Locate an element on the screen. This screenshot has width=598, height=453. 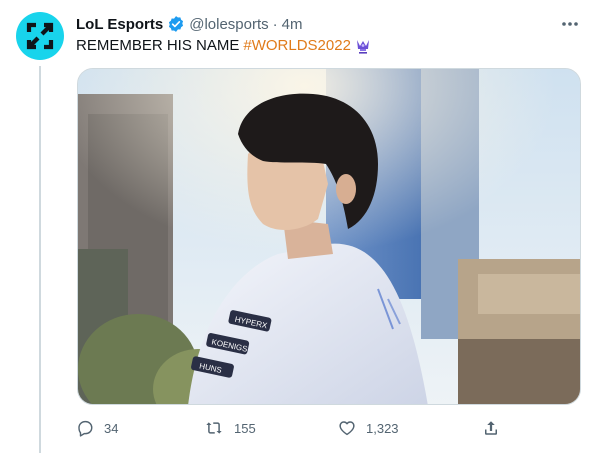
tweet-text: REMEMBER HIS NAME #WORLDS2022 is located at coordinates (224, 46).